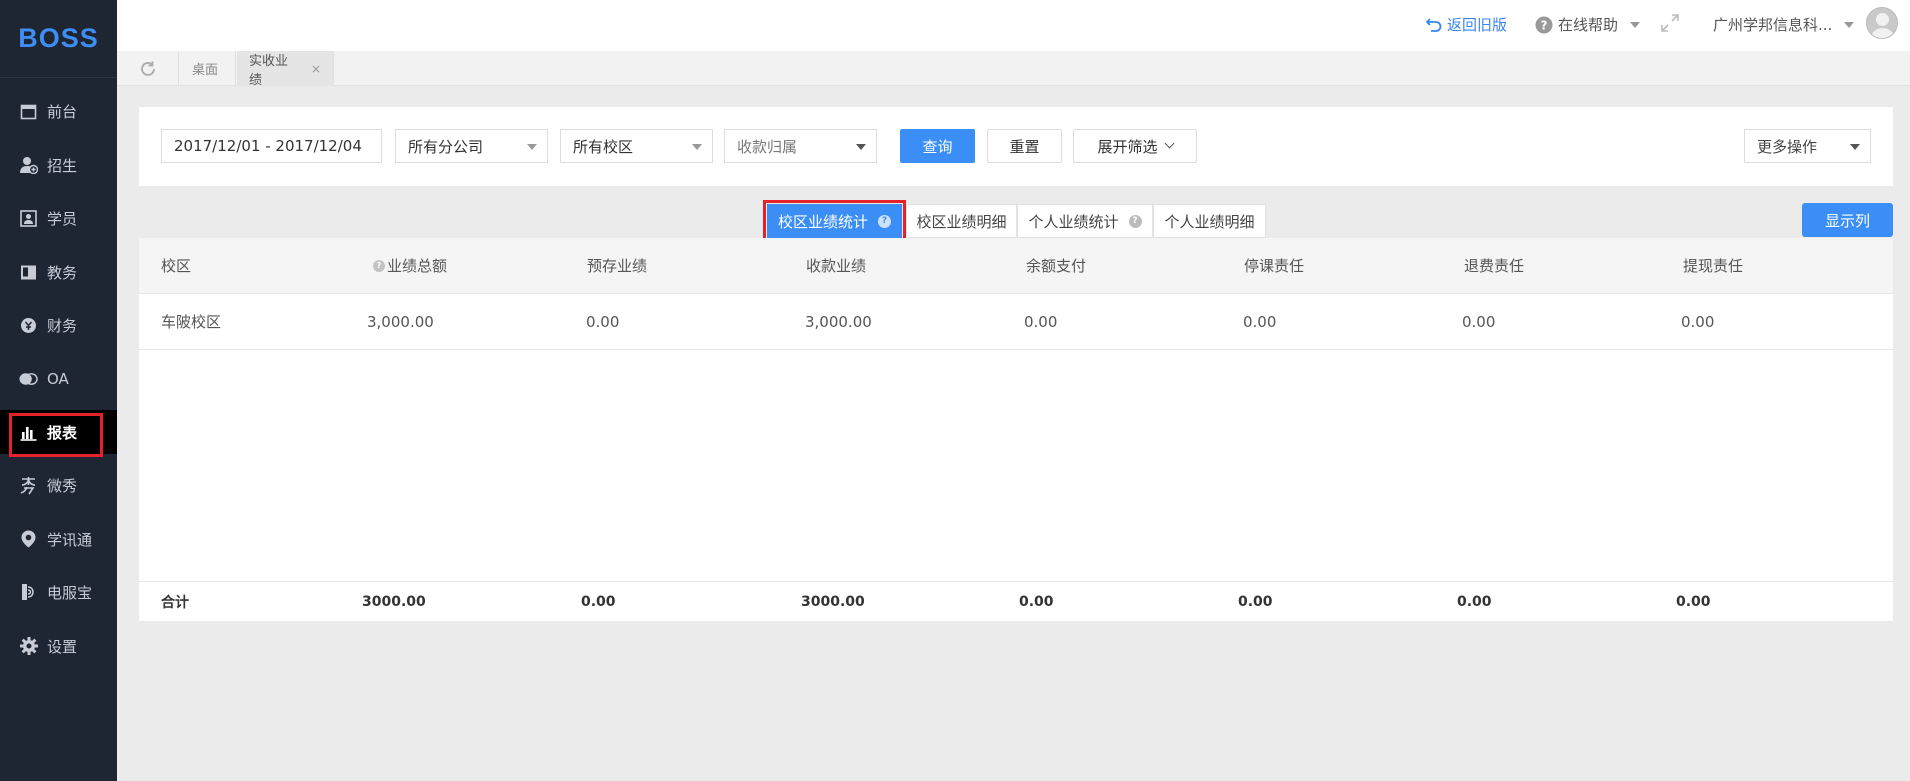  I want to click on online-help-menu: ? 在线帮助, so click(1588, 24).